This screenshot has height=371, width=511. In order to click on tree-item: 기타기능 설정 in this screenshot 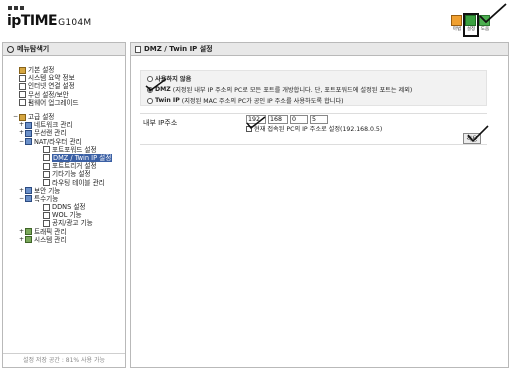, I will do `click(64, 174)`.